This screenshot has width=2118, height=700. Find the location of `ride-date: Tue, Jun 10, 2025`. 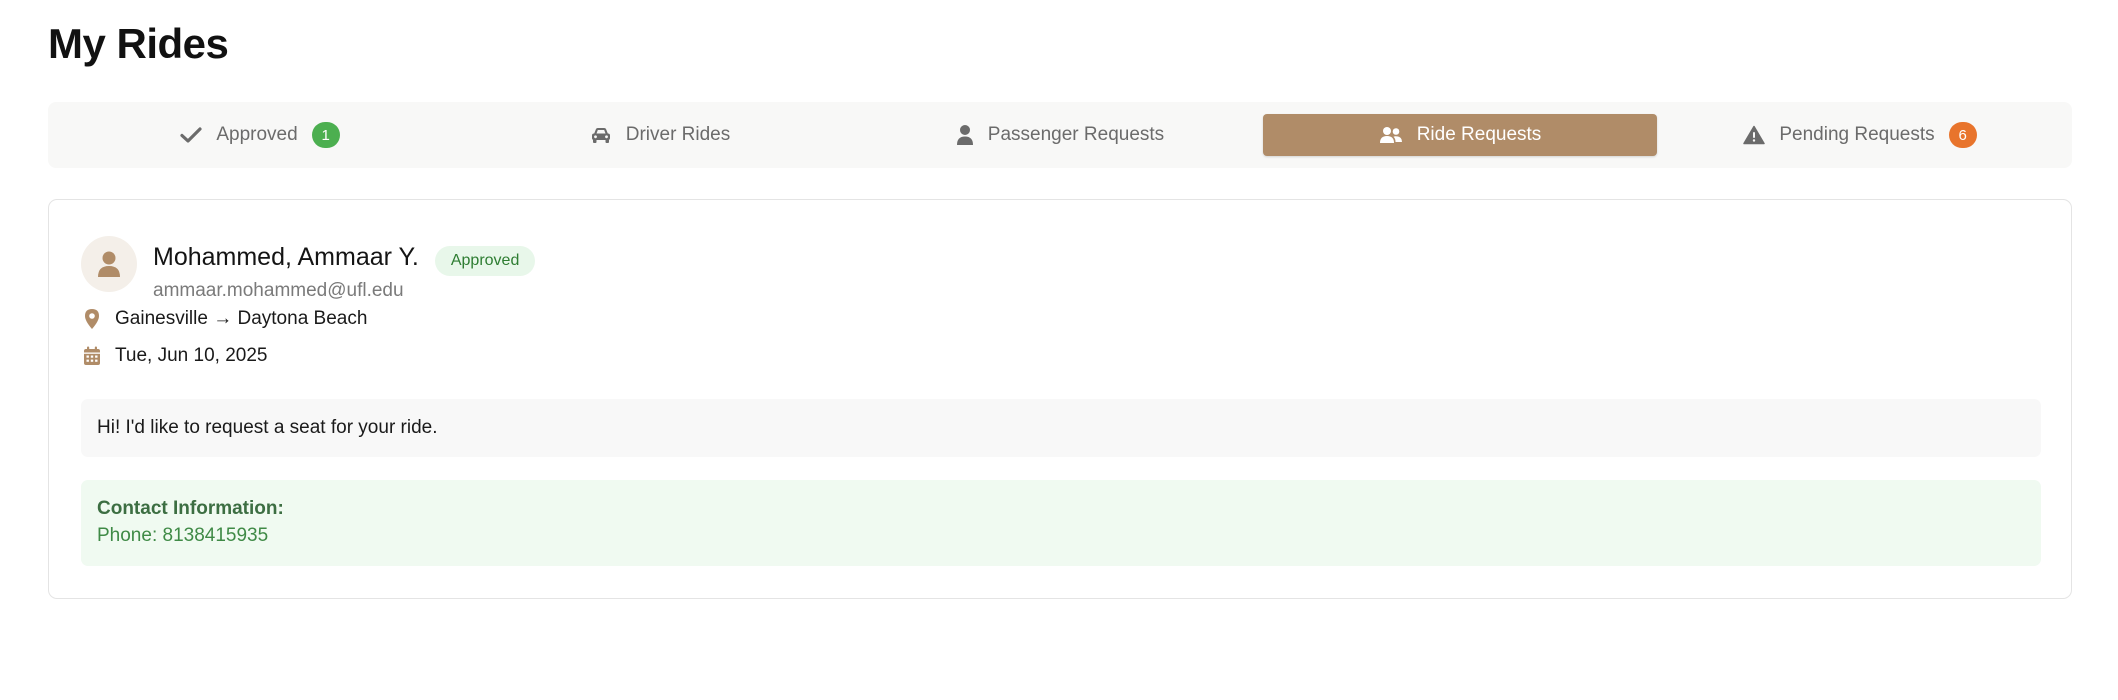

ride-date: Tue, Jun 10, 2025 is located at coordinates (191, 355).